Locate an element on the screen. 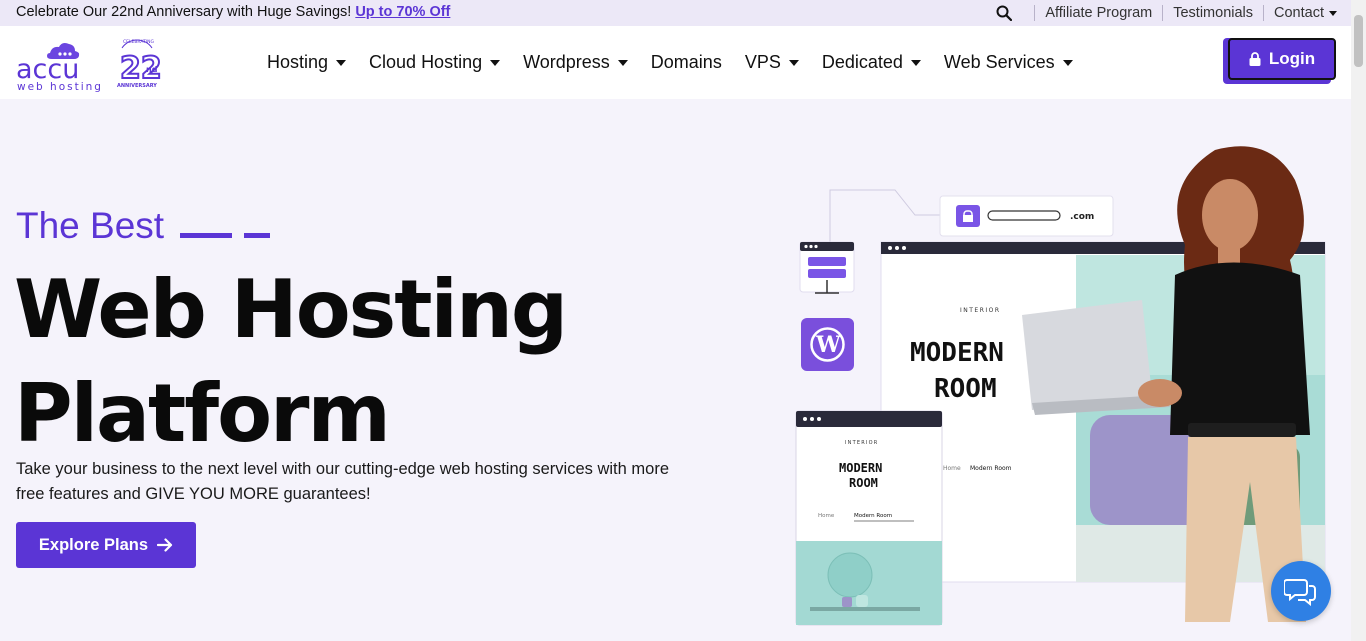 The width and height of the screenshot is (1366, 641). svg-text: .com is located at coordinates (1082, 217).